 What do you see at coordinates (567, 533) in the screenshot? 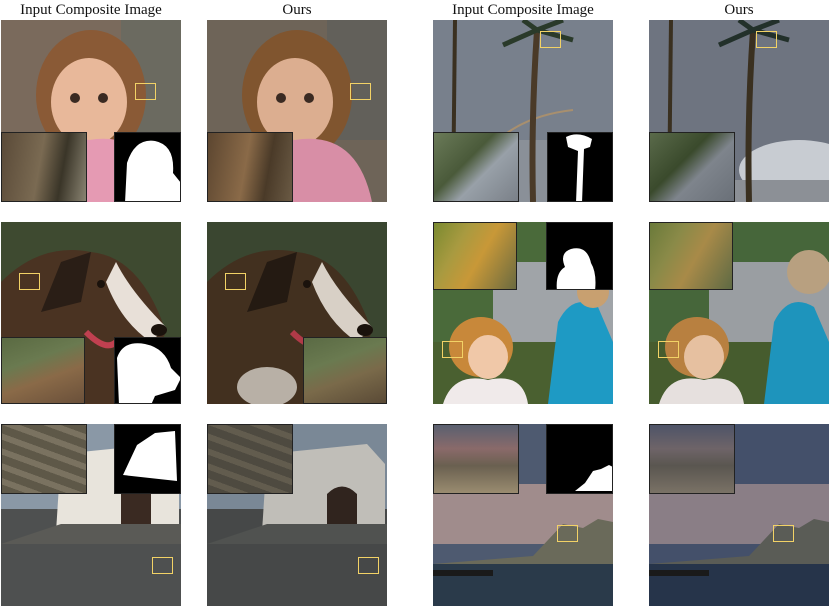
I see `coast-input-highlight-box` at bounding box center [567, 533].